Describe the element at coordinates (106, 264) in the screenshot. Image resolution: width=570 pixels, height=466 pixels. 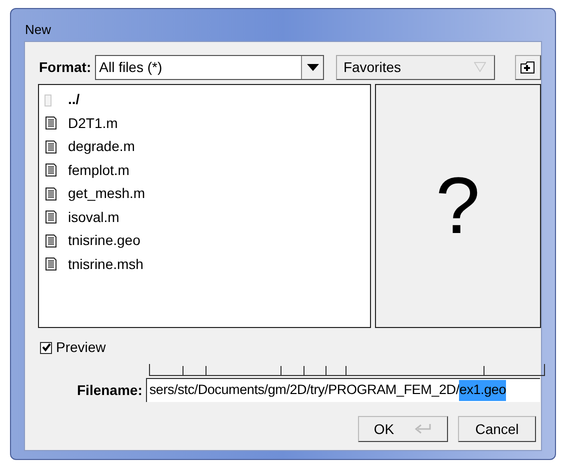
I see `file-item: tnisrine.msh` at that location.